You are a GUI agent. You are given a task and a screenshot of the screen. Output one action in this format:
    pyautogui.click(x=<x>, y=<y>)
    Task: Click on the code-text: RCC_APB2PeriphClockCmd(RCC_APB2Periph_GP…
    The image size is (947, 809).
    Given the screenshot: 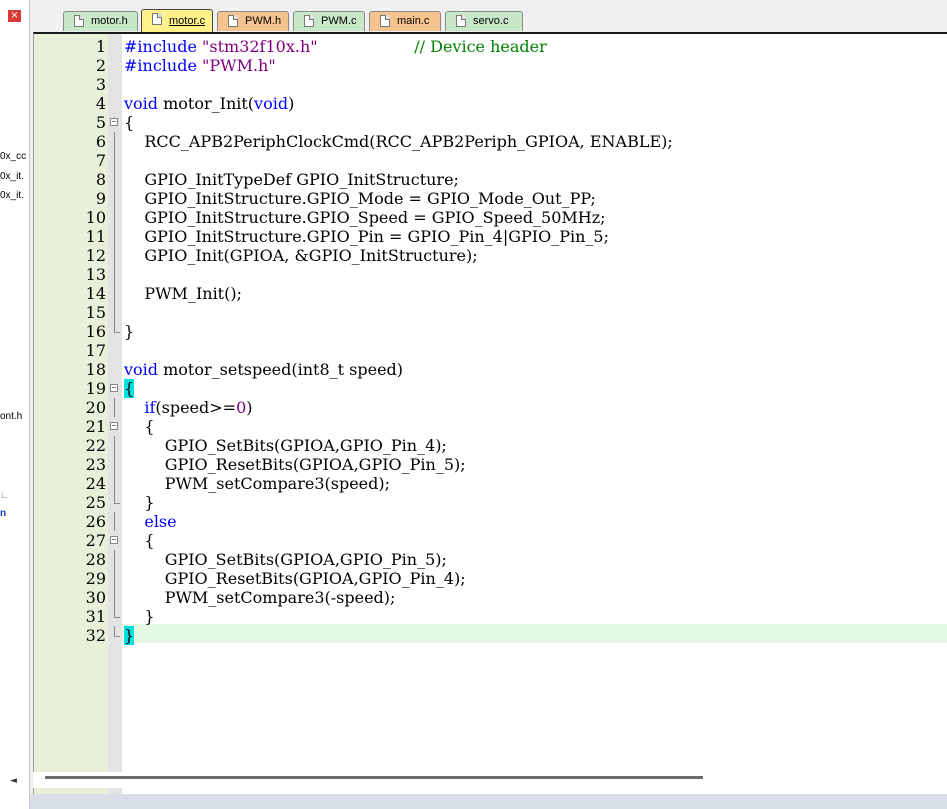 What is the action you would take?
    pyautogui.click(x=398, y=141)
    